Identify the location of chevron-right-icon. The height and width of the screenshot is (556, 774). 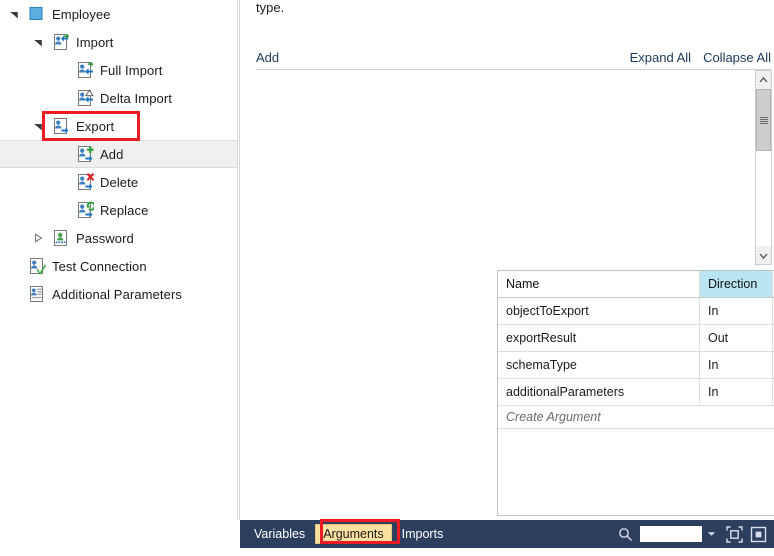
(38, 238).